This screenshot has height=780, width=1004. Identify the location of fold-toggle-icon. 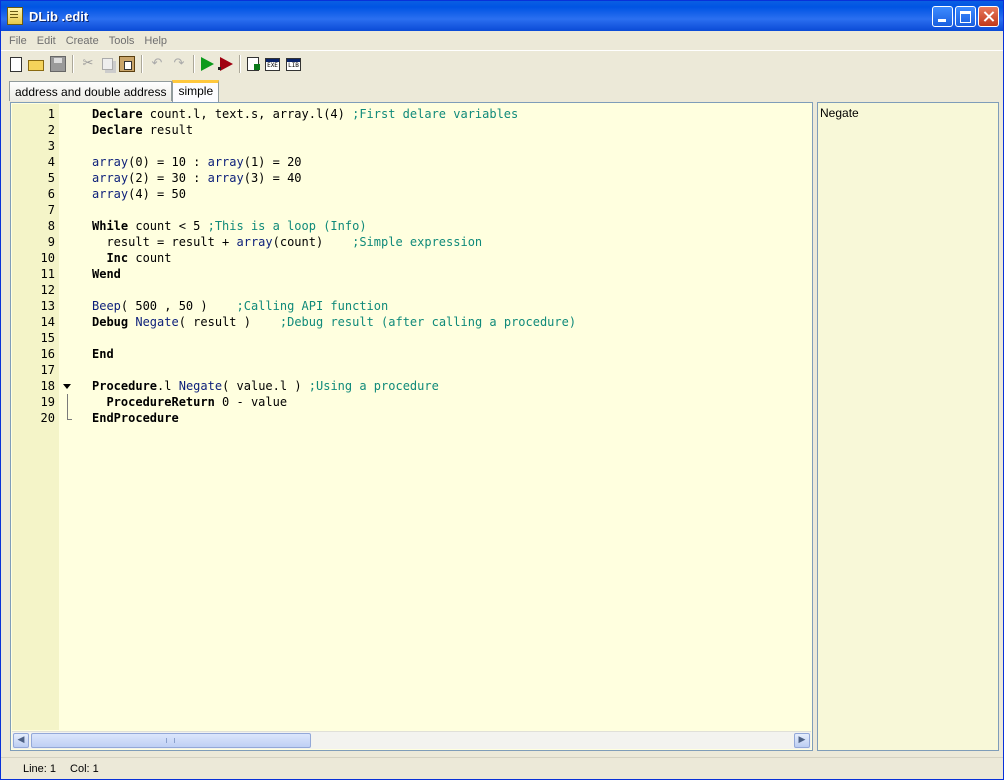
(67, 386).